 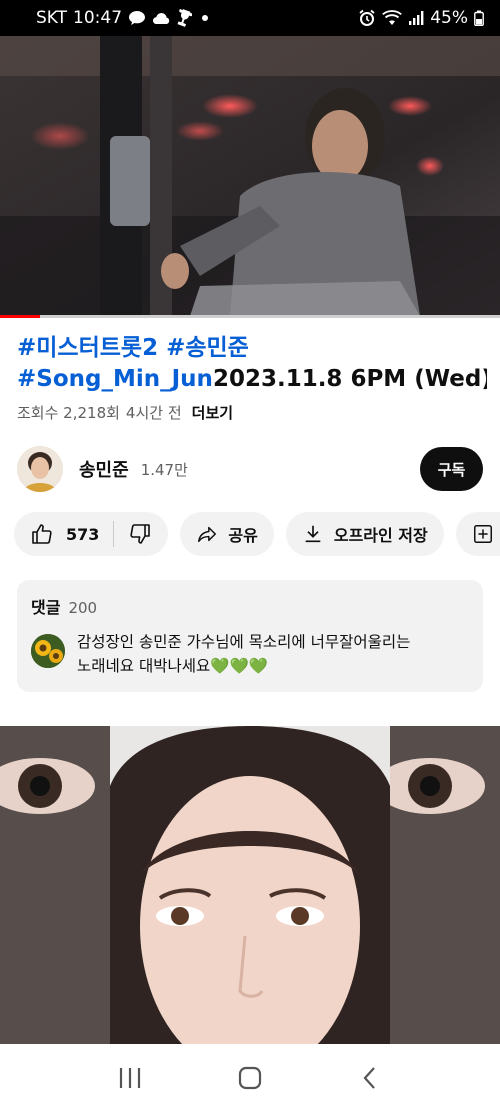 What do you see at coordinates (207, 348) in the screenshot?
I see `hashtag-link: #송민준` at bounding box center [207, 348].